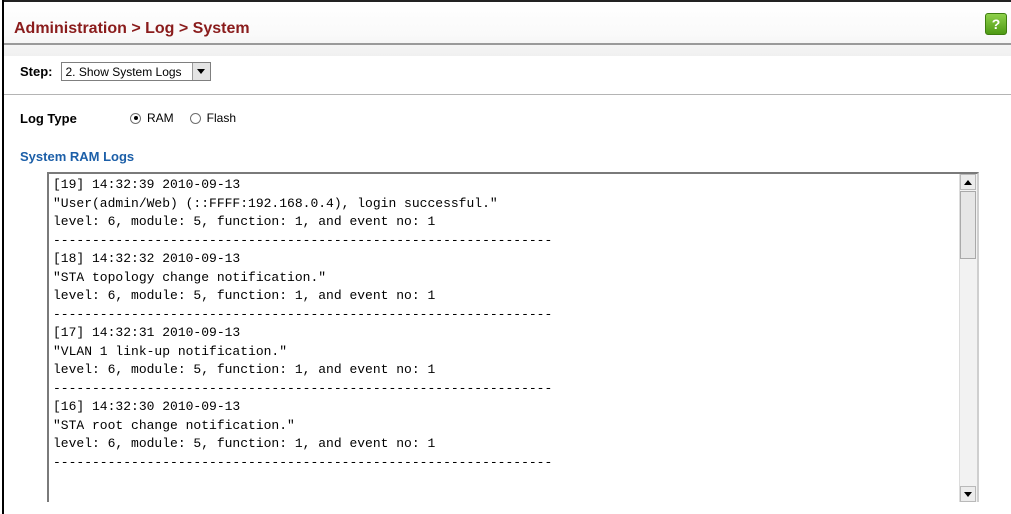  Describe the element at coordinates (123, 71) in the screenshot. I see `step-select-value: 2. Show System Logs` at that location.